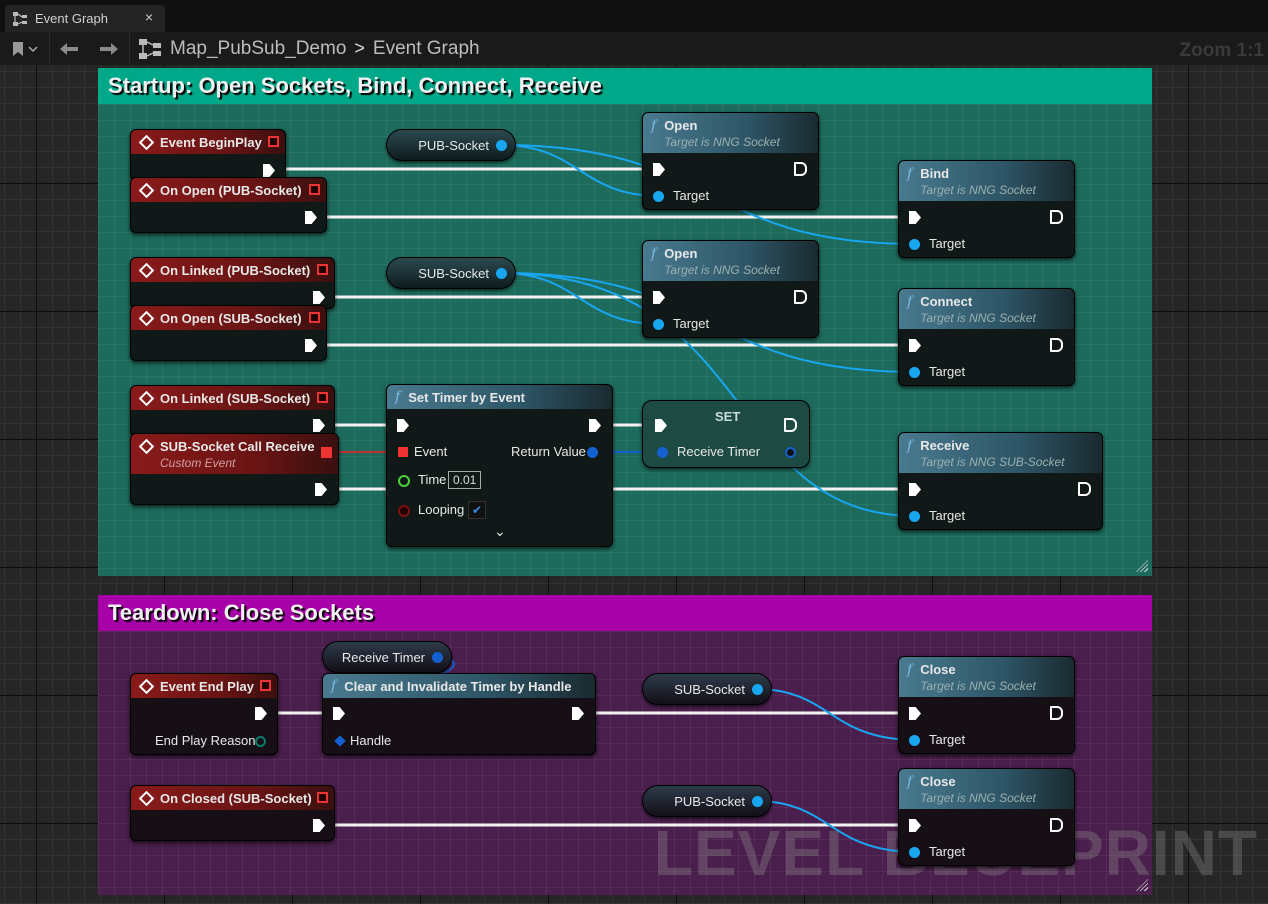 This screenshot has height=904, width=1268. Describe the element at coordinates (986, 209) in the screenshot. I see `func-bind-node: f Bind Target is NNG Socket Target` at that location.